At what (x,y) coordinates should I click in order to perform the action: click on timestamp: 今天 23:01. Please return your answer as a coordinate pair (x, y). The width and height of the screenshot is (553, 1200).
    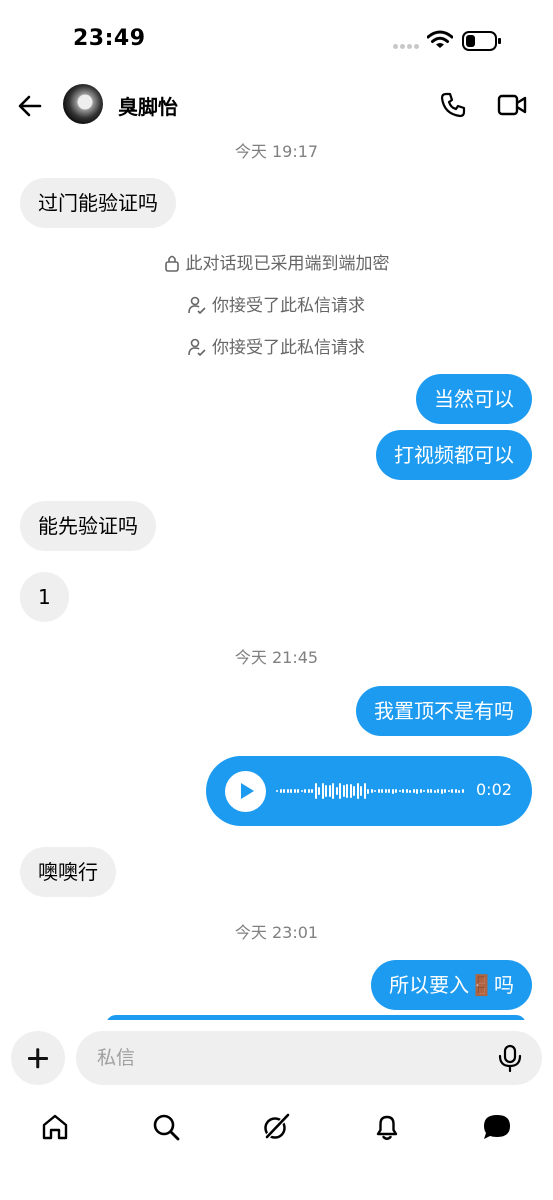
    Looking at the image, I should click on (276, 932).